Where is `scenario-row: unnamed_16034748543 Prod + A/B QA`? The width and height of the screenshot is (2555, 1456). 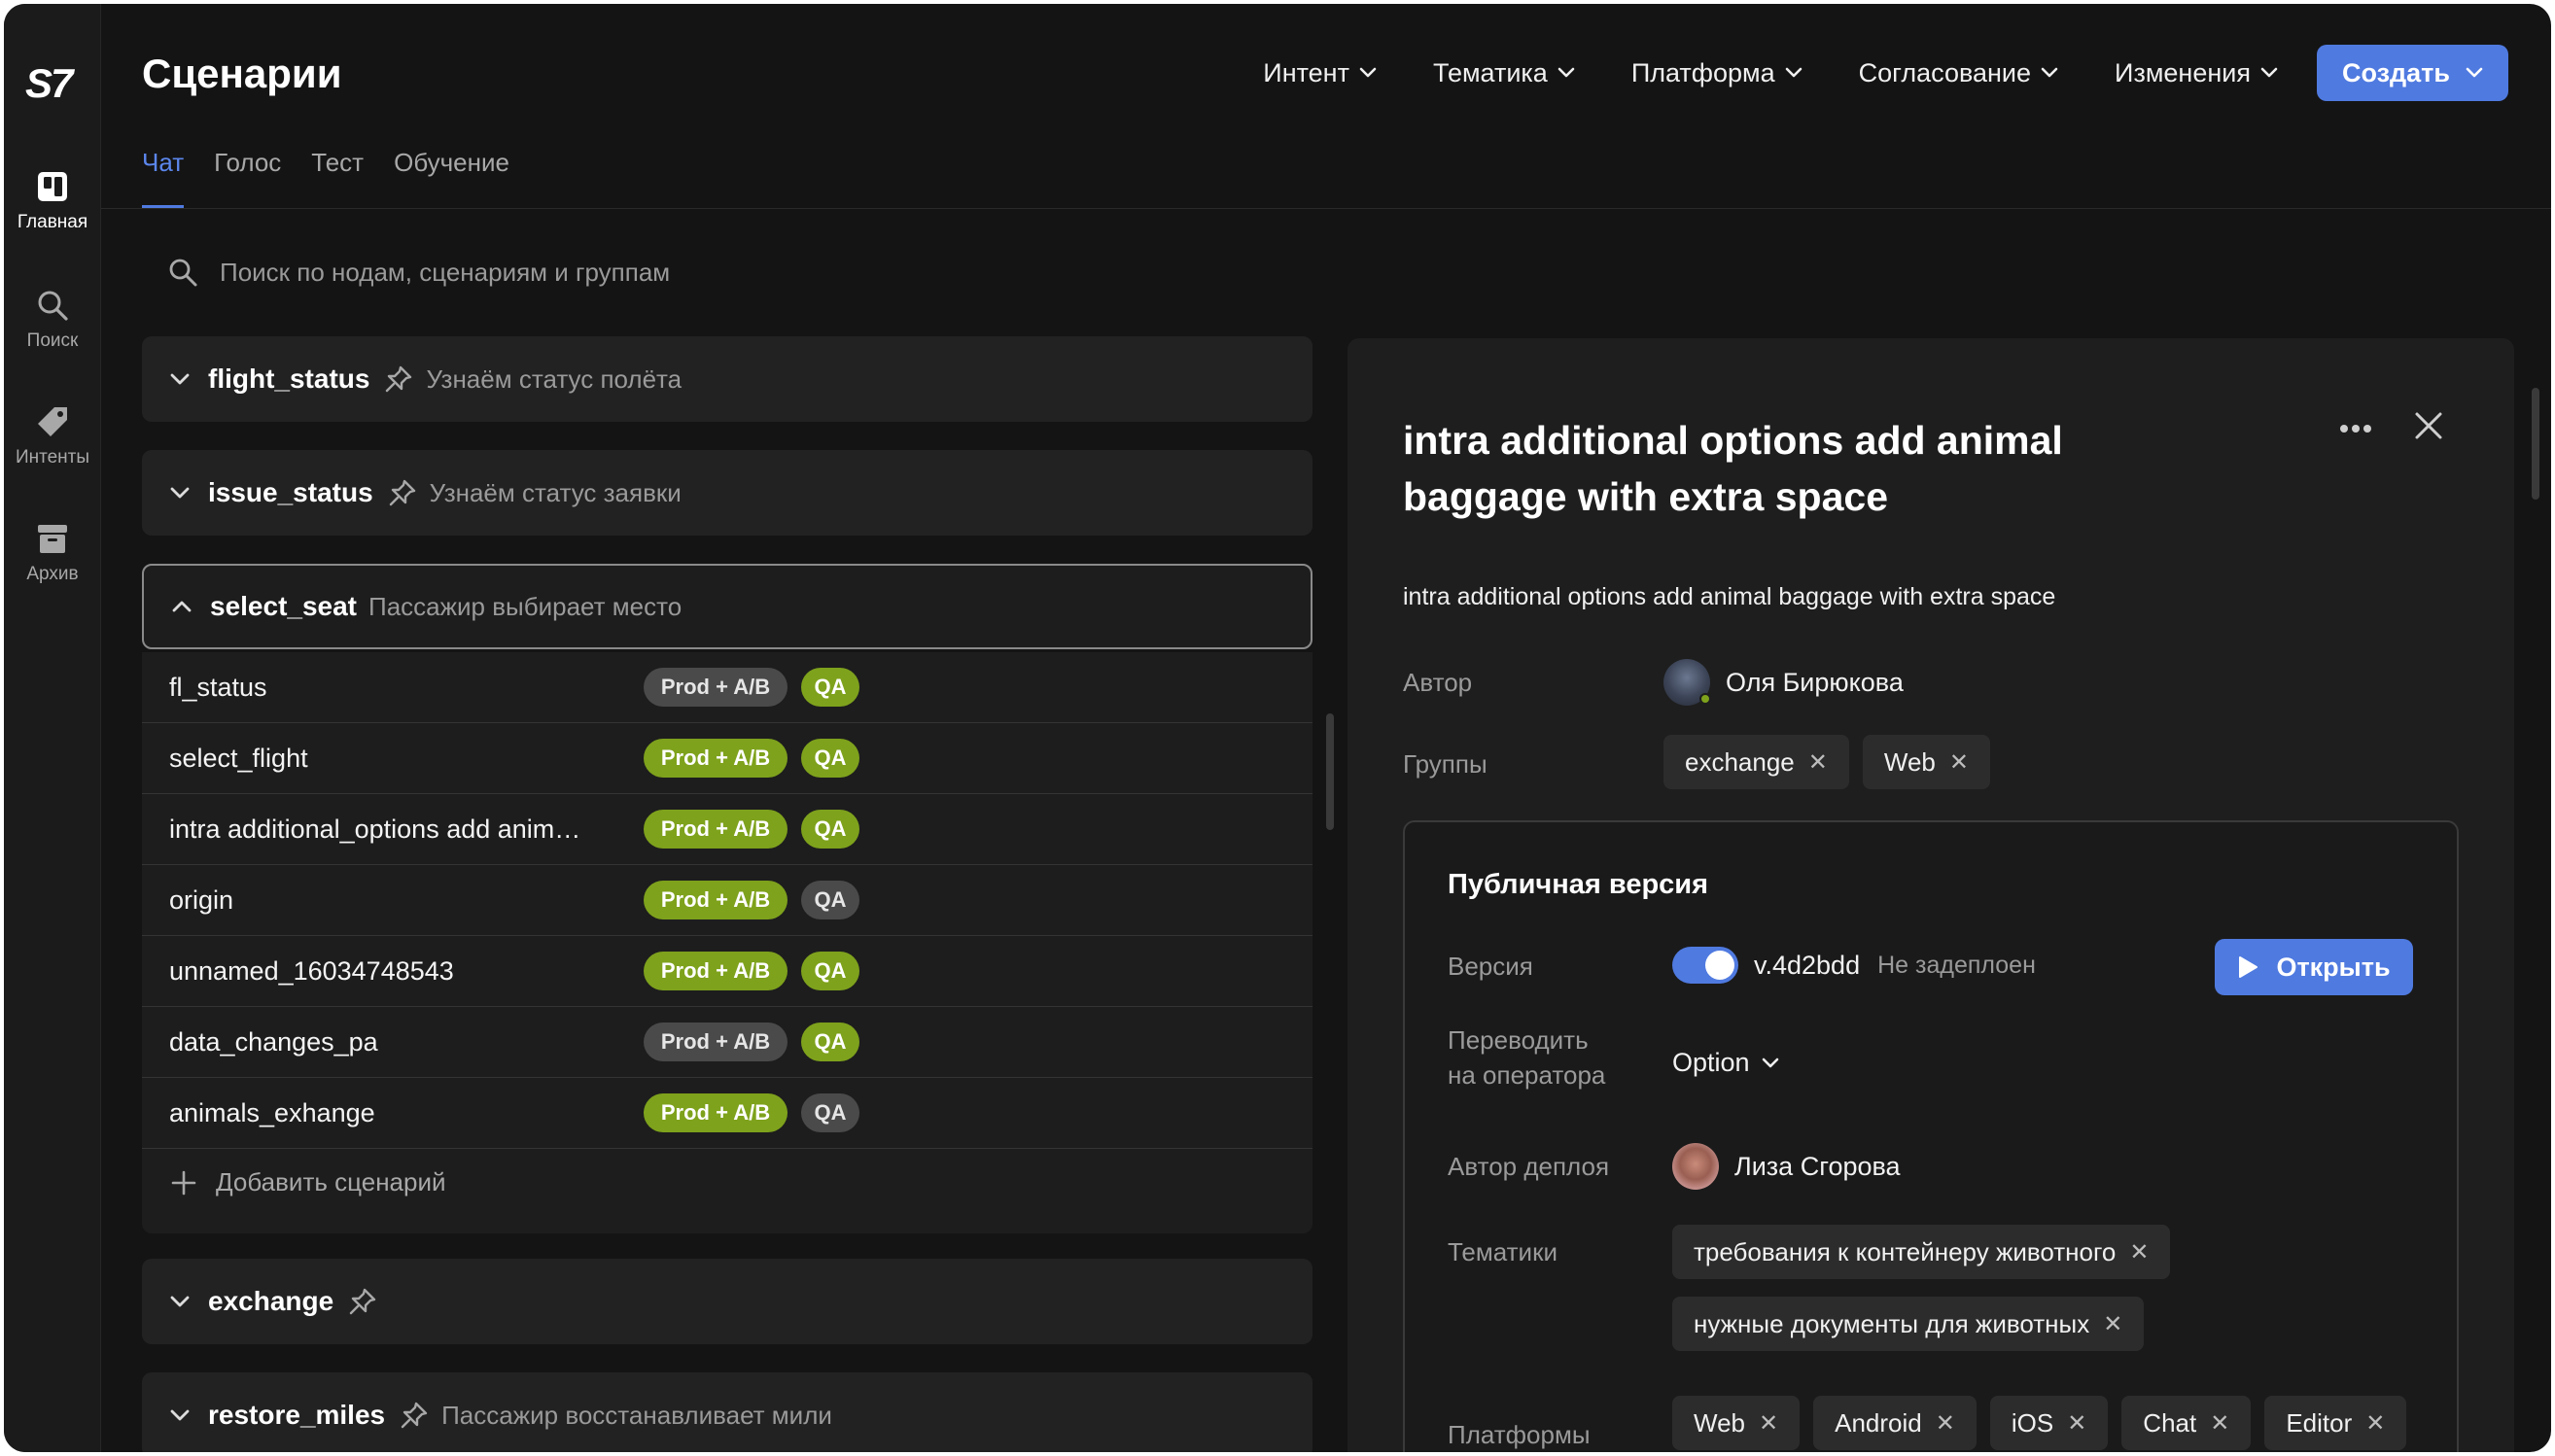 scenario-row: unnamed_16034748543 Prod + A/B QA is located at coordinates (727, 971).